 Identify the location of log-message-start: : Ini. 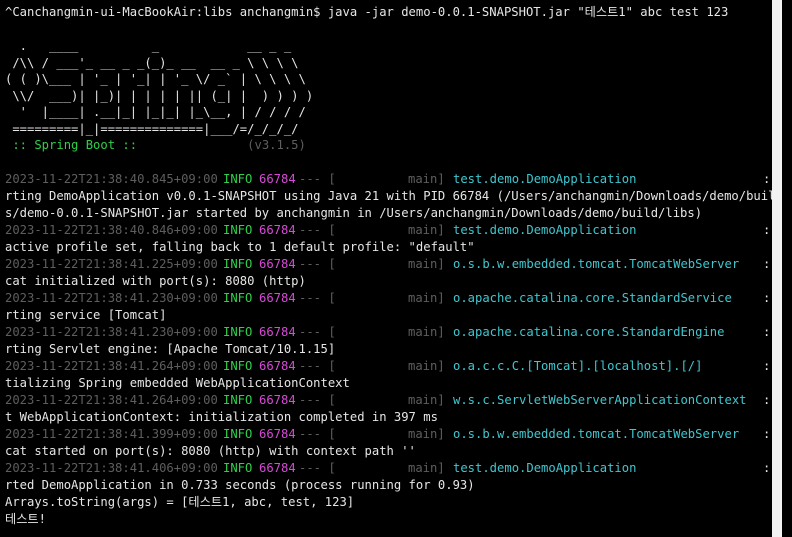
(767, 366).